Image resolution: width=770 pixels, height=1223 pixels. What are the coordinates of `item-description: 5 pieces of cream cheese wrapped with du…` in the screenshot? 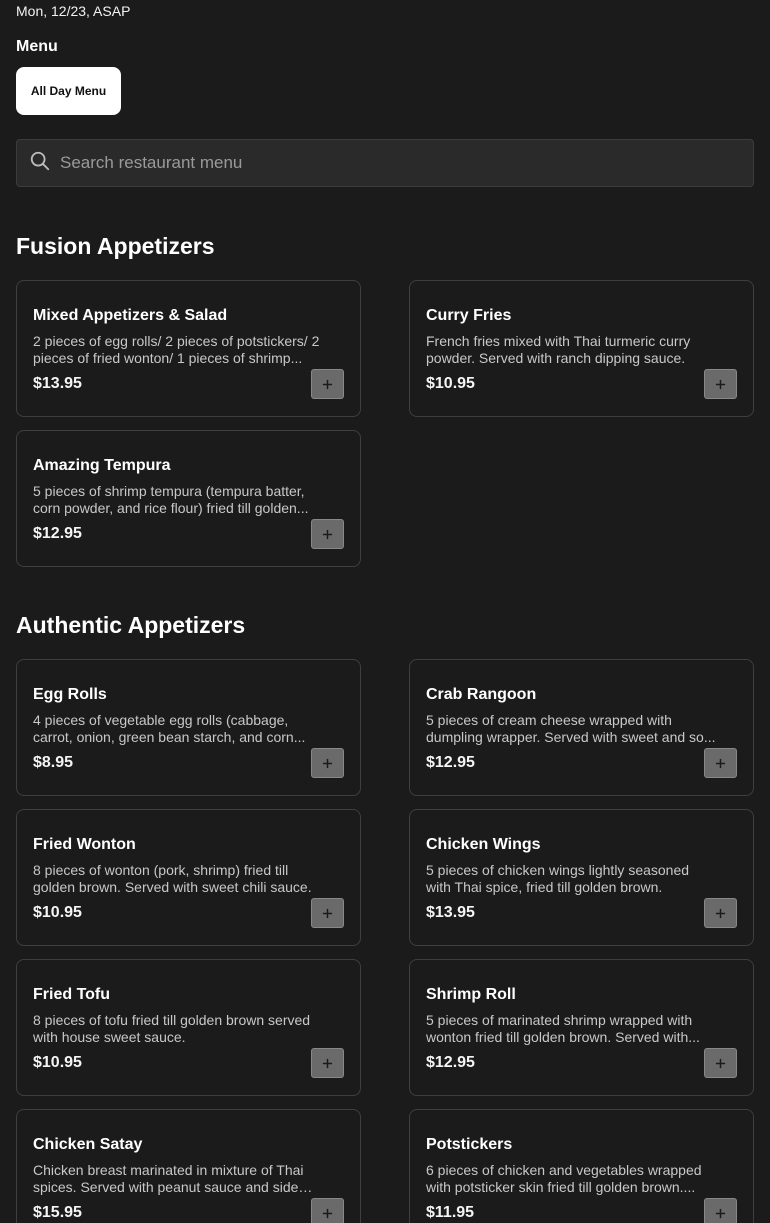 It's located at (571, 728).